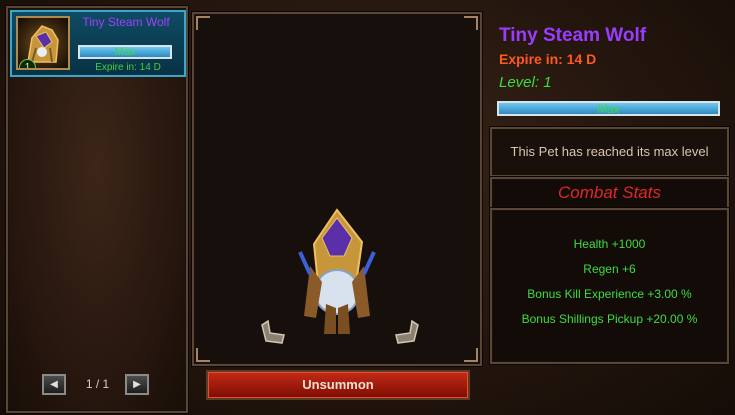 The height and width of the screenshot is (415, 735). I want to click on pet-title: Tiny Steam Wolf, so click(573, 35).